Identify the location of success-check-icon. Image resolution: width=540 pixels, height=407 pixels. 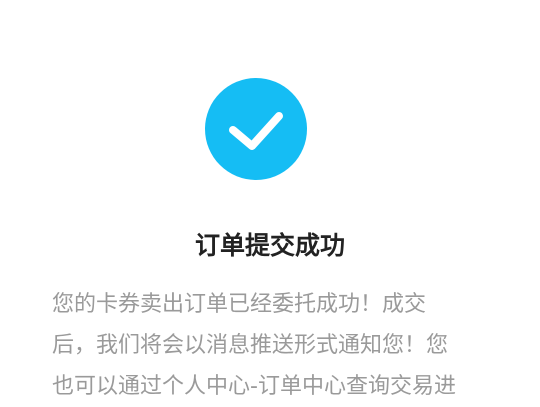
(256, 129).